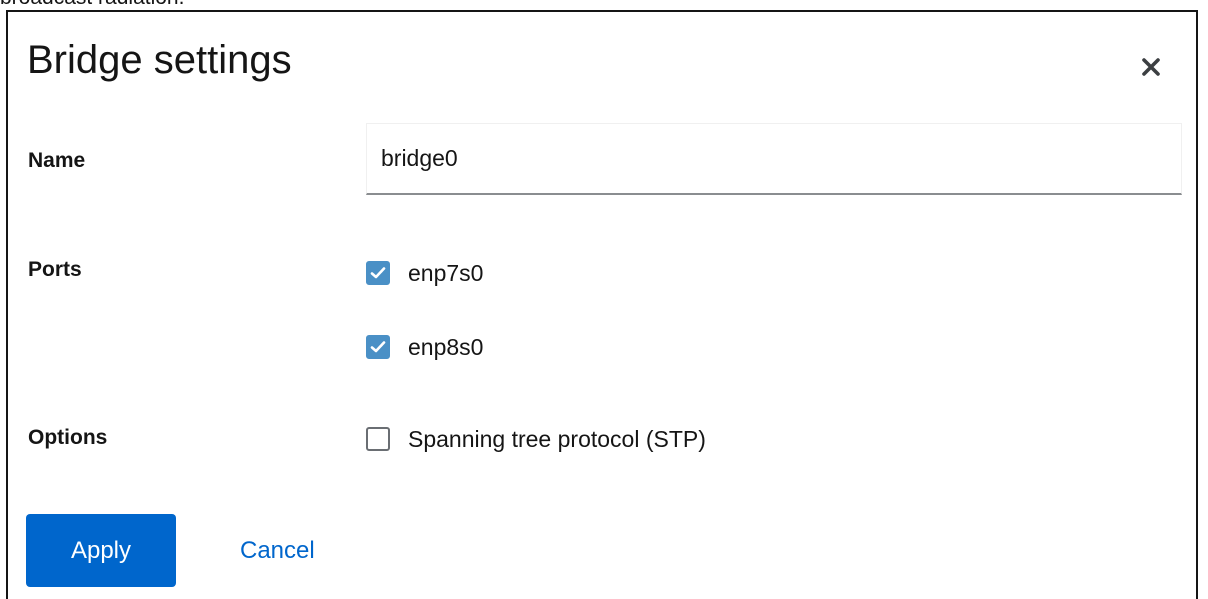  I want to click on name-input, so click(774, 159).